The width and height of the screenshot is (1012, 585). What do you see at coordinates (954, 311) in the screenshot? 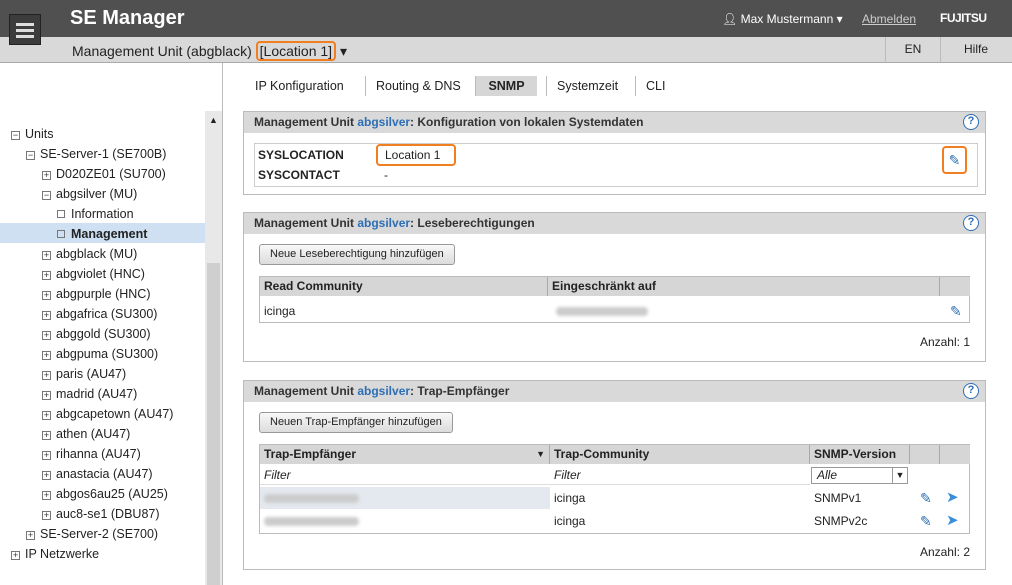
I see `edit-row-button: ✎` at bounding box center [954, 311].